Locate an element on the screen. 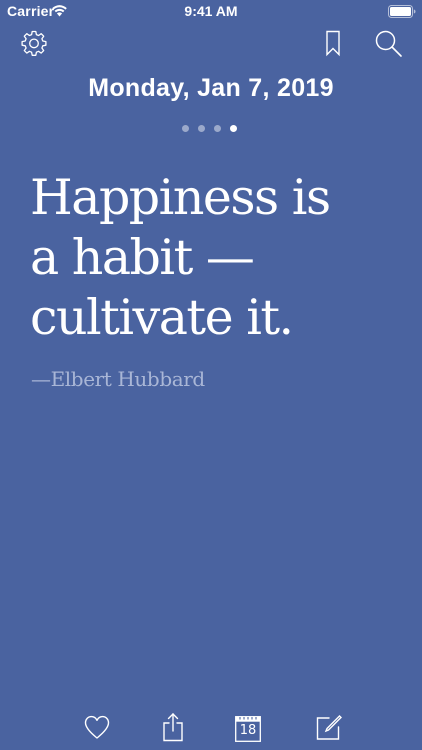 The image size is (422, 750). heart-icon is located at coordinates (97, 727).